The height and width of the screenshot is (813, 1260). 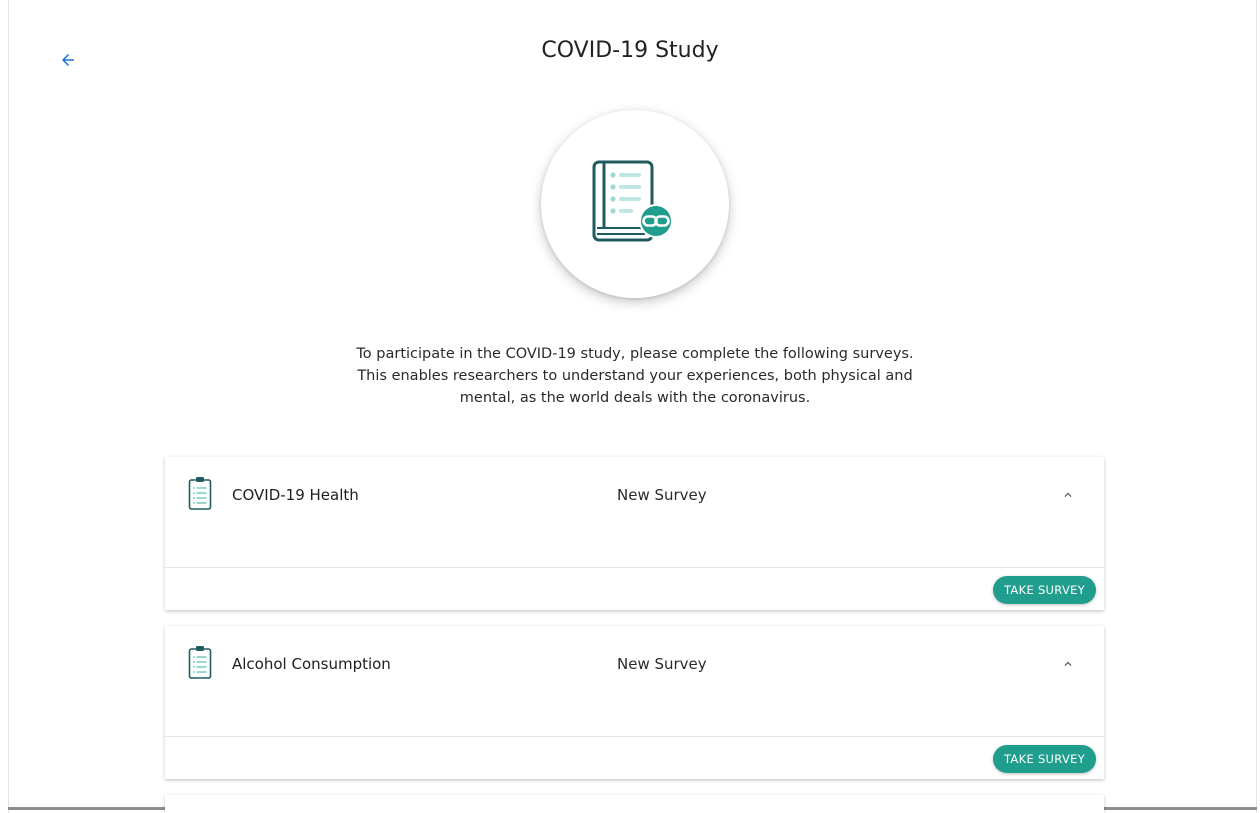 I want to click on page-title: COVID-19 Study, so click(x=630, y=50).